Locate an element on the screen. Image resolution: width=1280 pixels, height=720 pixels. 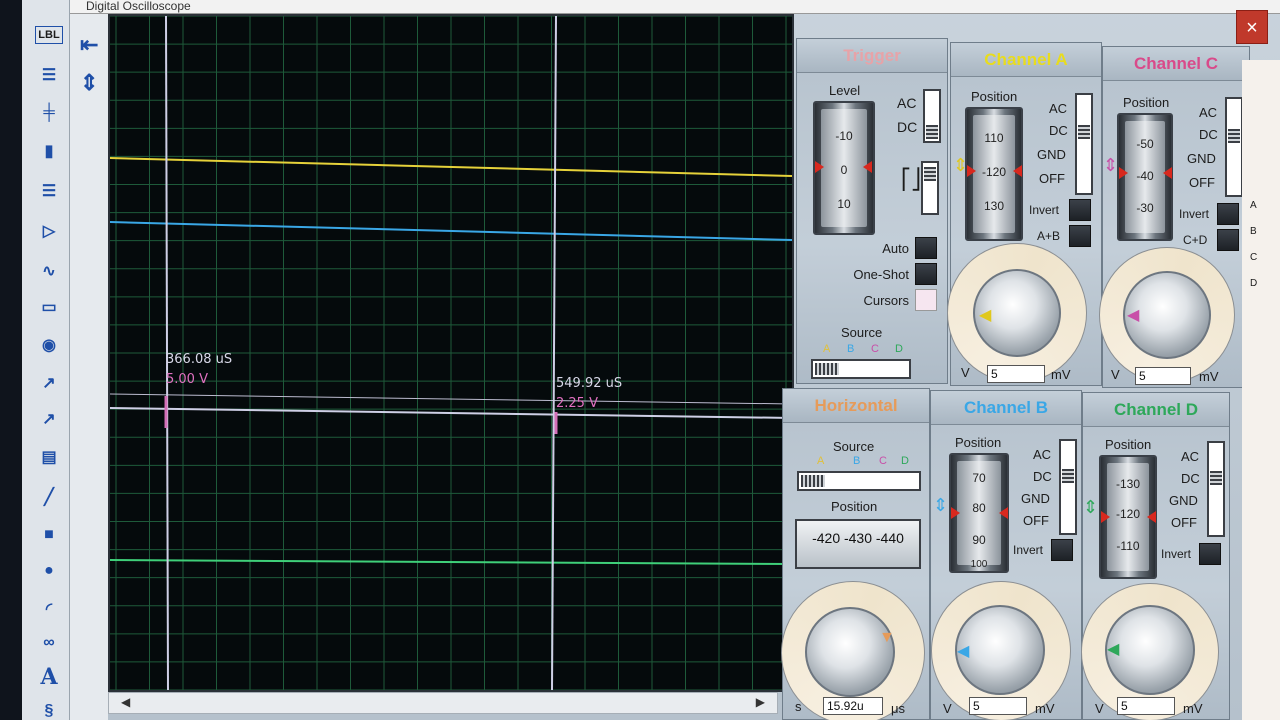
list-icon: ☰ is located at coordinates (49, 75).